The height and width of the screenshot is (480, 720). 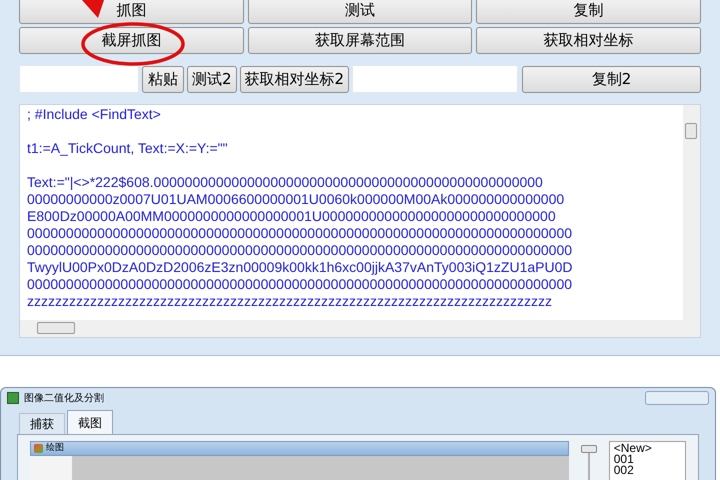 What do you see at coordinates (163, 79) in the screenshot?
I see `button: 粘贴` at bounding box center [163, 79].